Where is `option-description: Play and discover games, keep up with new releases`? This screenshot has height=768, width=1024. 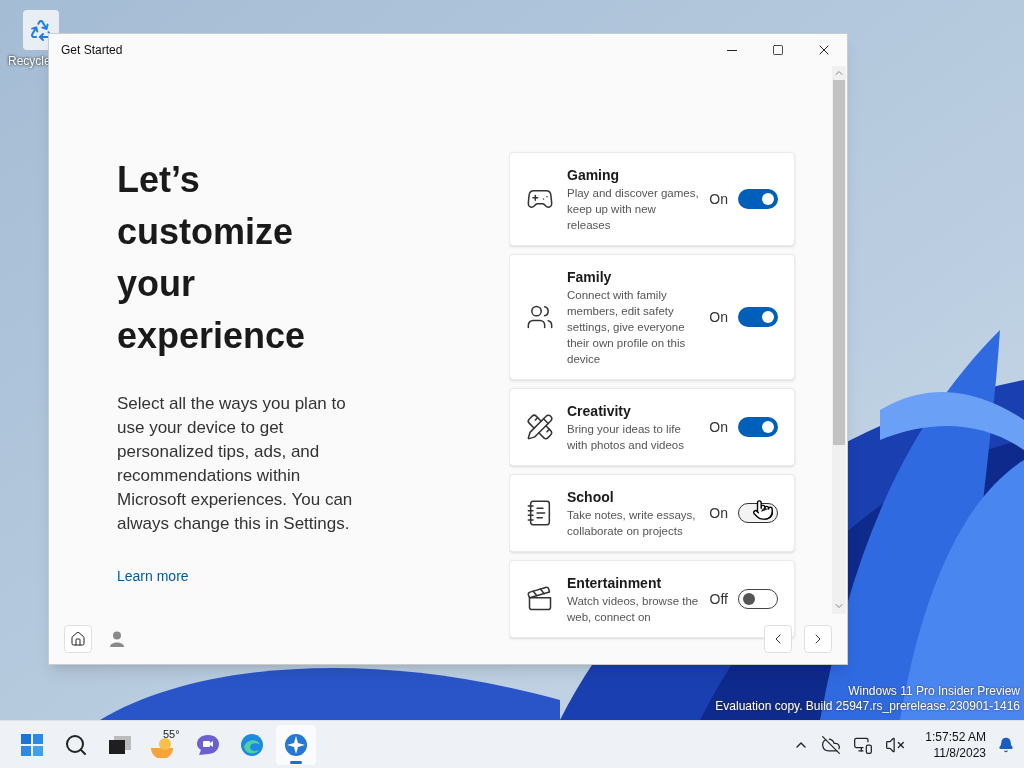
option-description: Play and discover games, keep up with new releases is located at coordinates (633, 209).